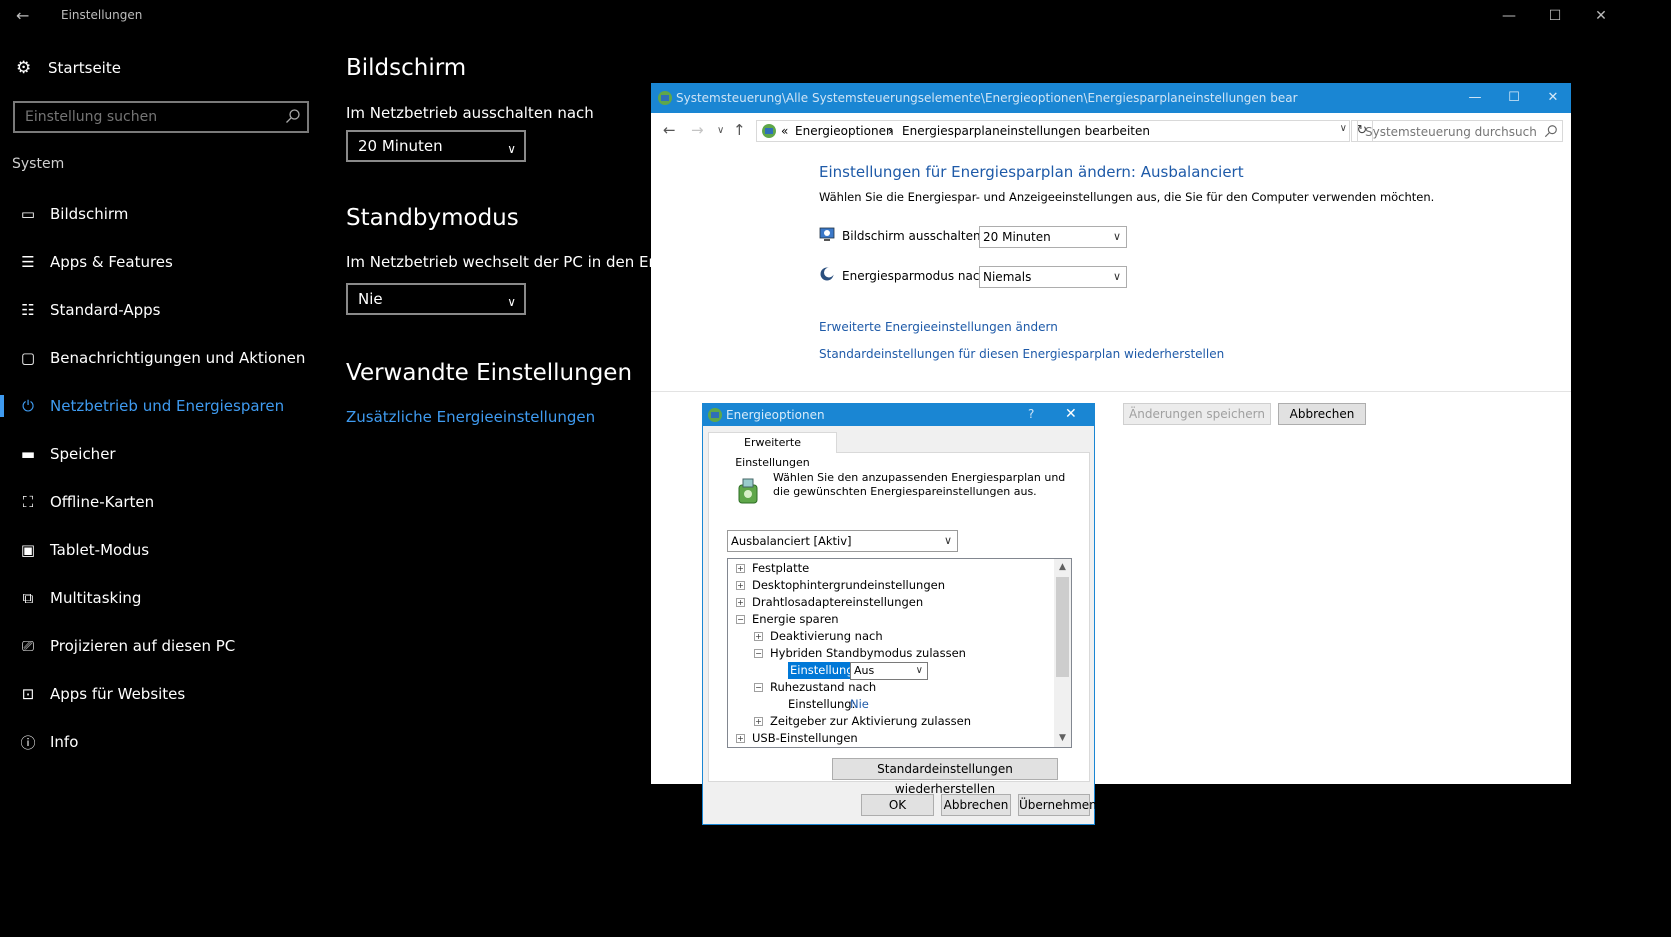  I want to click on hybrid-setting-select: Aus ∨, so click(889, 671).